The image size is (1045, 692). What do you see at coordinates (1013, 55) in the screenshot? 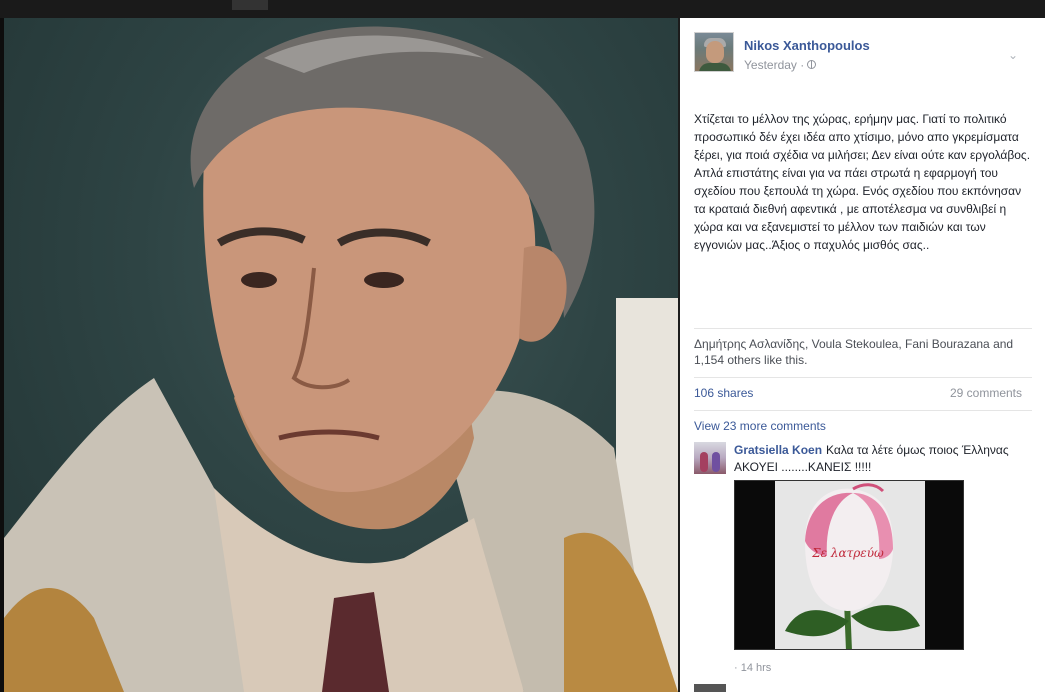
I see `chevron-down-icon: ⌄` at bounding box center [1013, 55].